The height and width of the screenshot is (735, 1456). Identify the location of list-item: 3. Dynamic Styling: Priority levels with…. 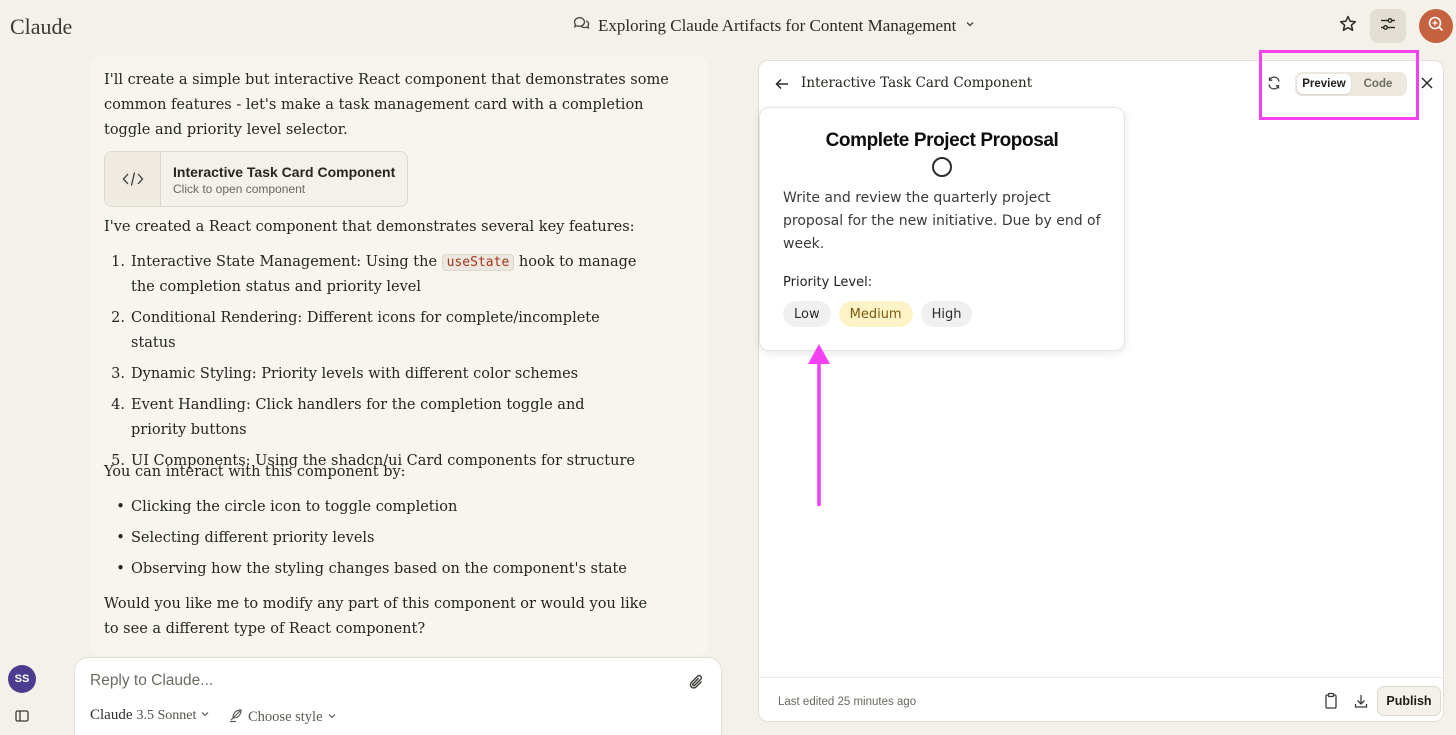
(387, 374).